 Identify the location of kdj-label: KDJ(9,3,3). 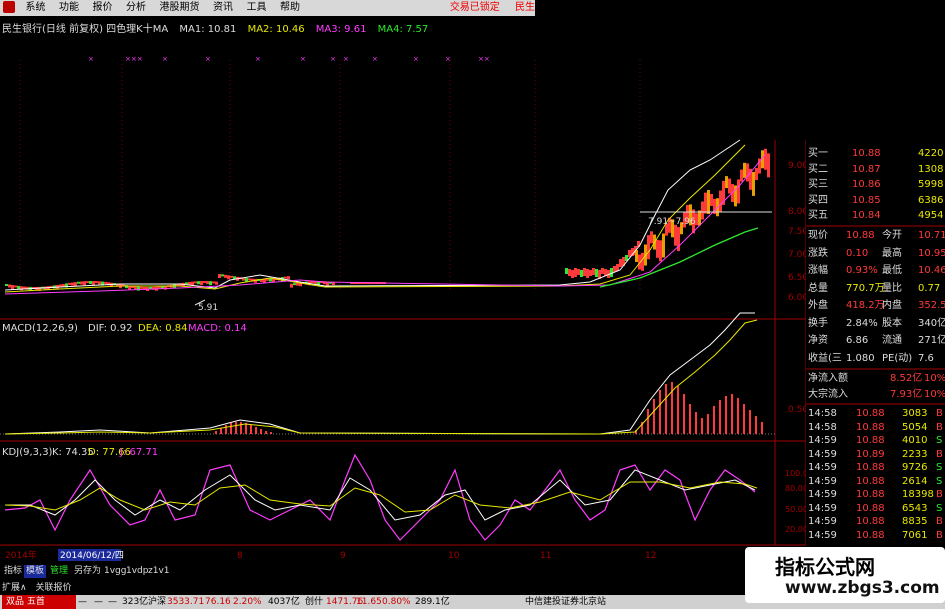
(27, 452).